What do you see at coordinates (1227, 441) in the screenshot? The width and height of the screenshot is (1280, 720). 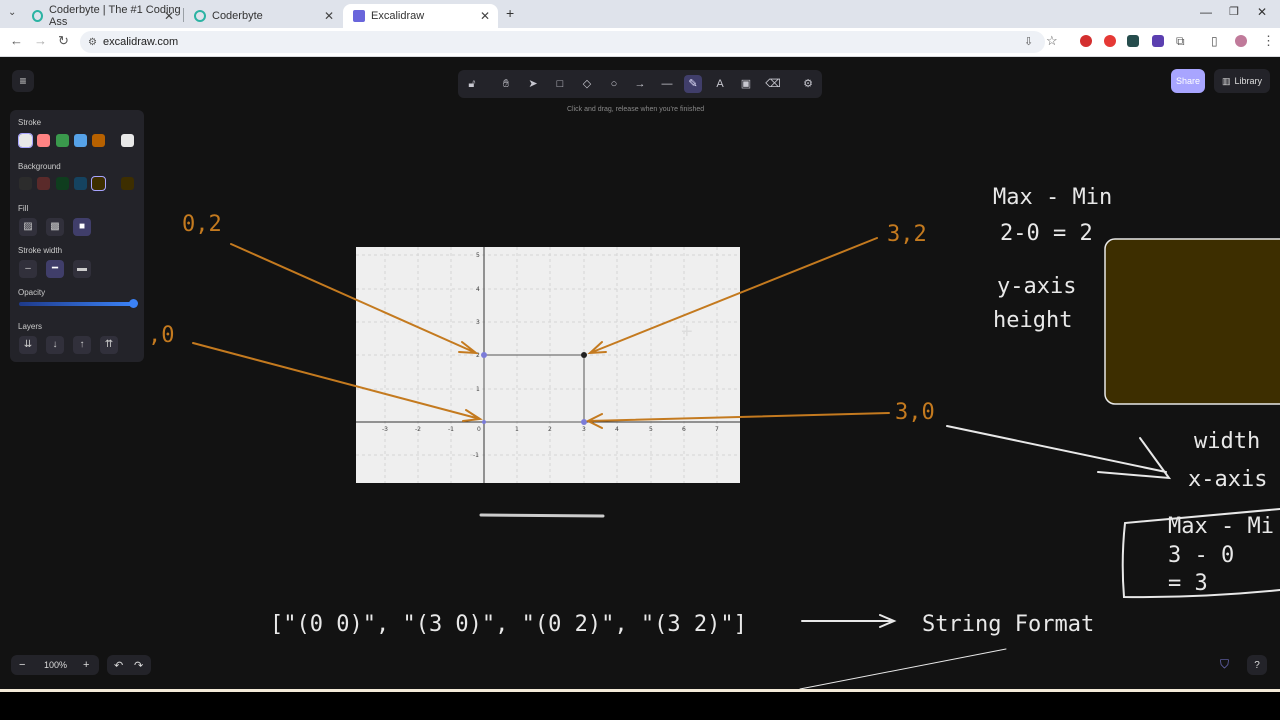 I see `text-width: width` at bounding box center [1227, 441].